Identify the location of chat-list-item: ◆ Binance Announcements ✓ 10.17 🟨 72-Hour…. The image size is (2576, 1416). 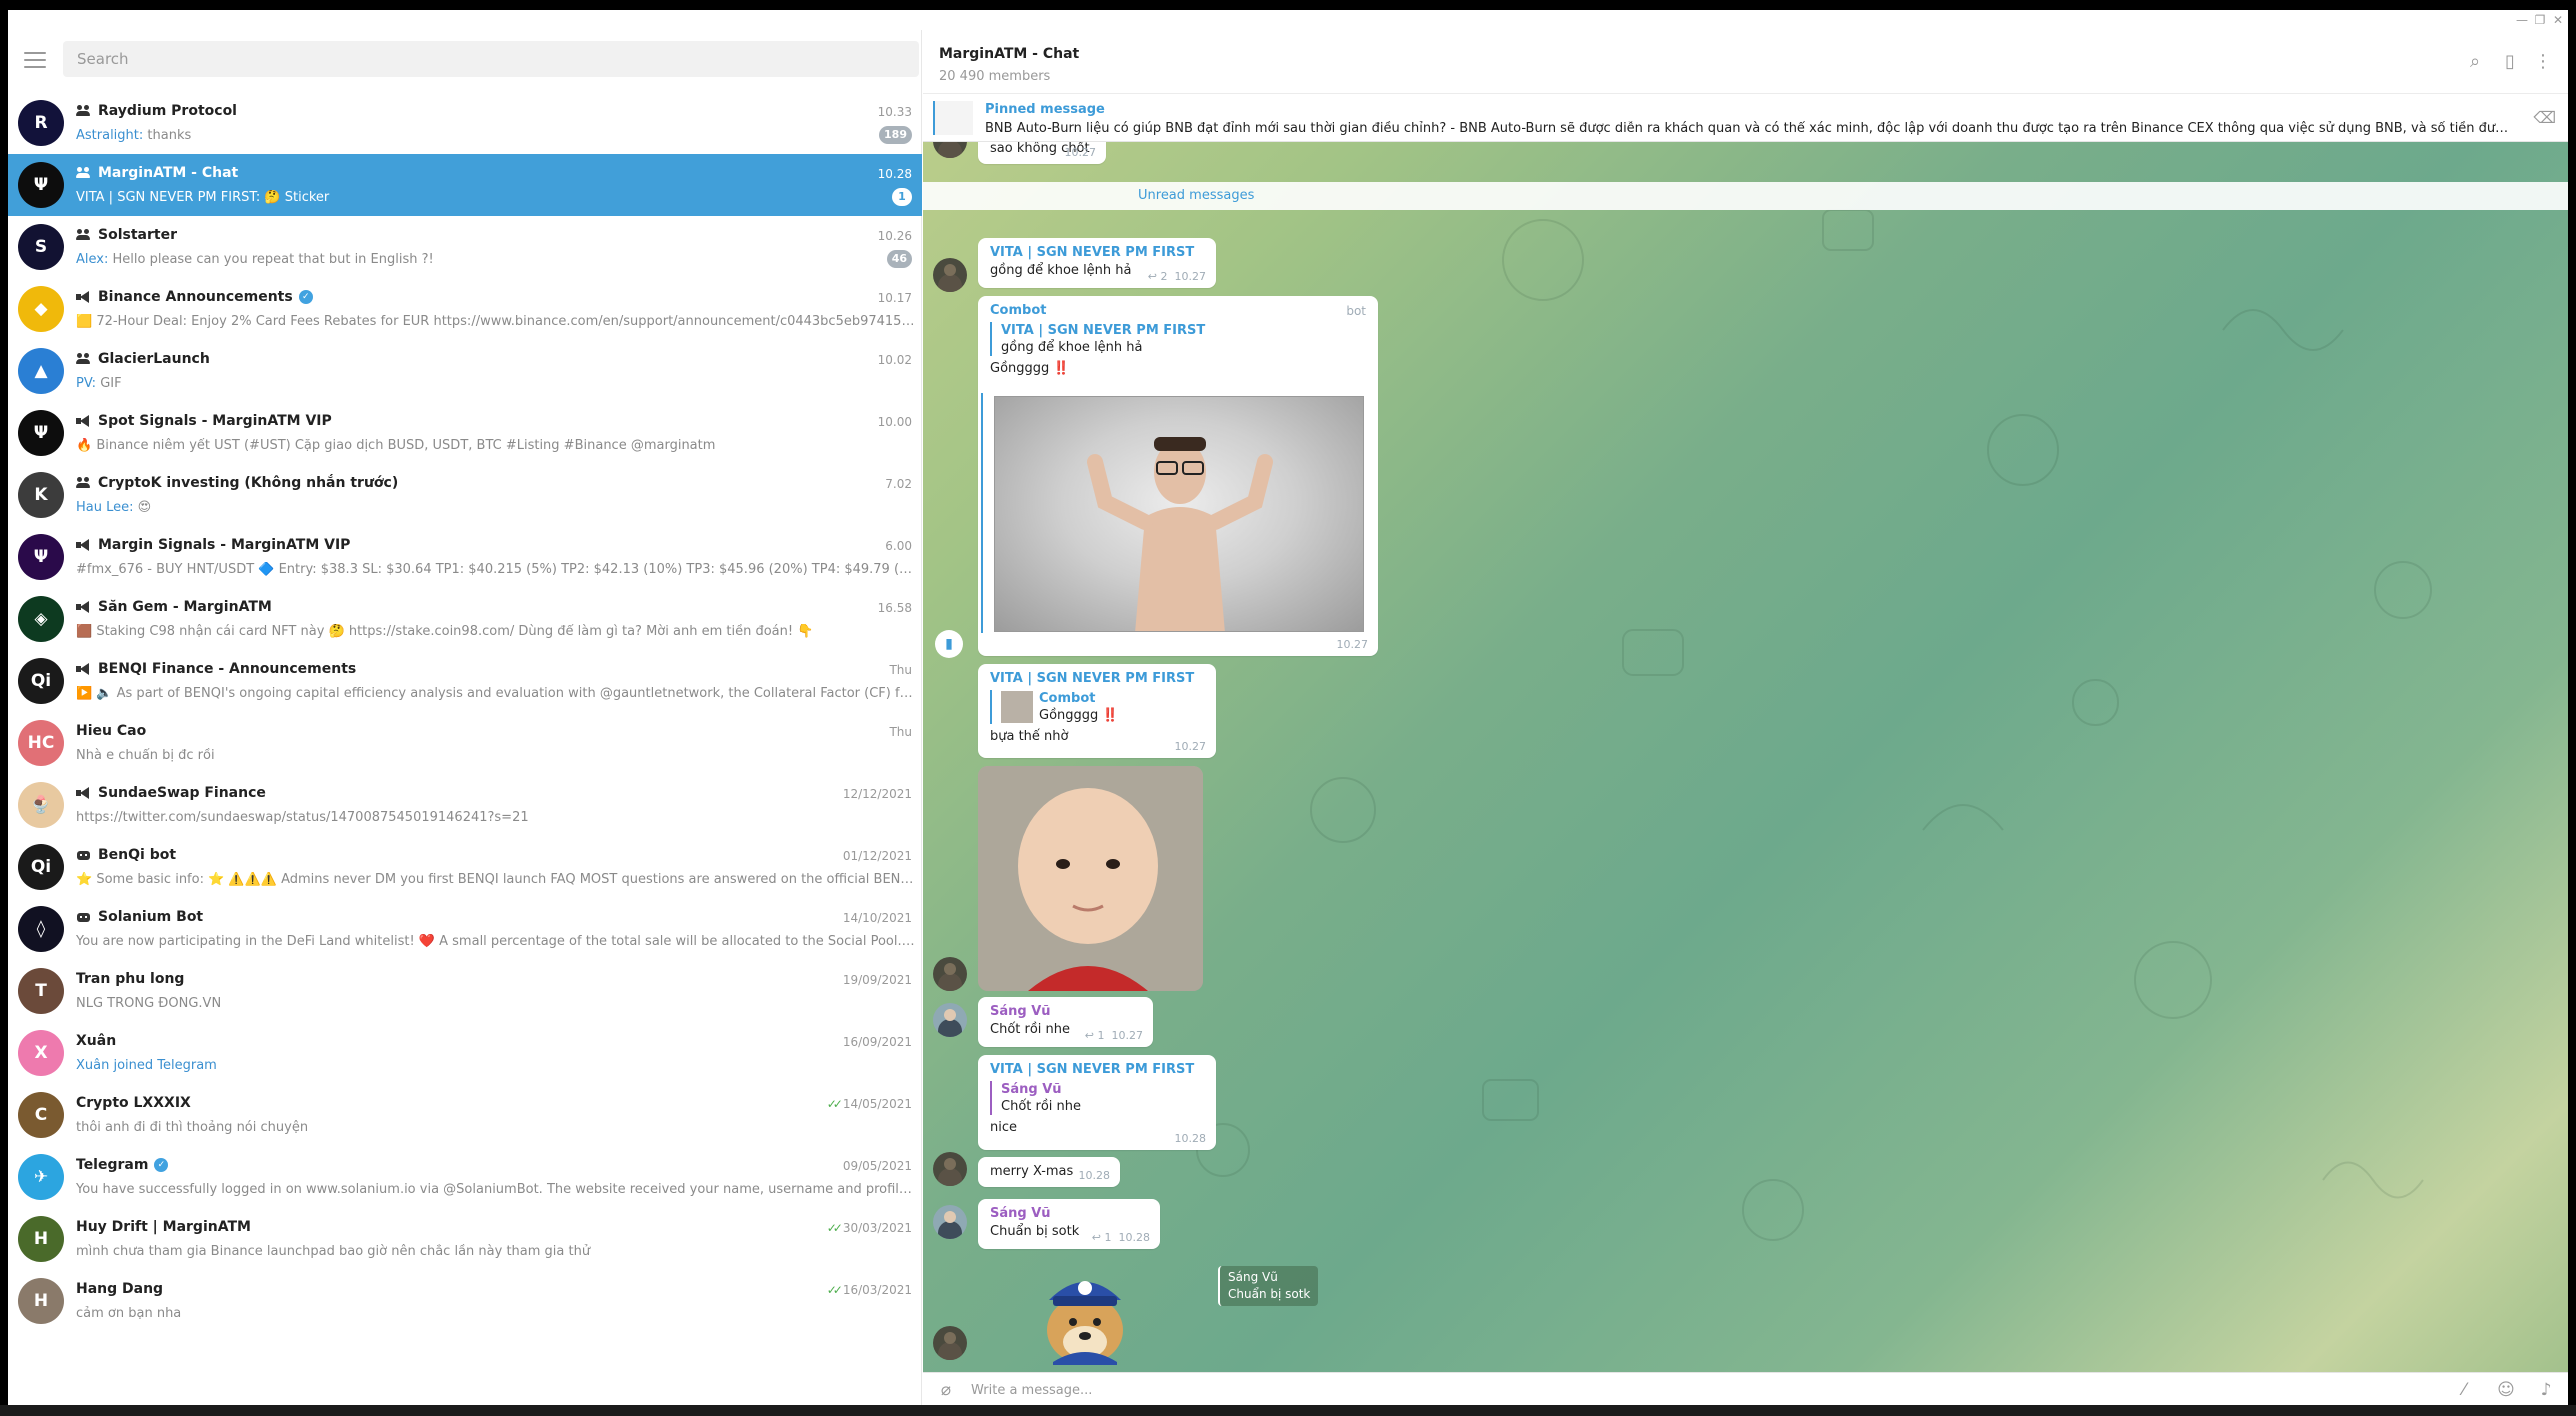
(465, 309).